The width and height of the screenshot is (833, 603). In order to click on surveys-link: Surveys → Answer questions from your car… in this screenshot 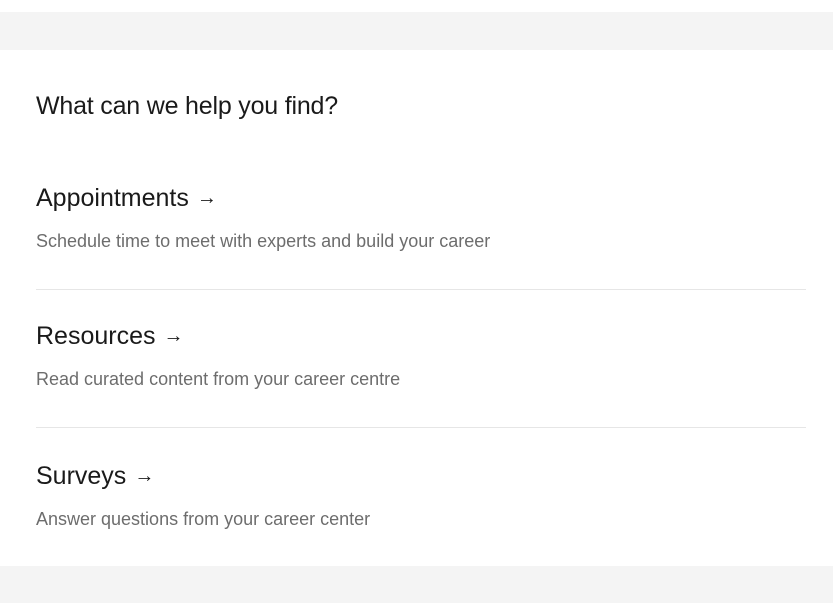, I will do `click(421, 495)`.